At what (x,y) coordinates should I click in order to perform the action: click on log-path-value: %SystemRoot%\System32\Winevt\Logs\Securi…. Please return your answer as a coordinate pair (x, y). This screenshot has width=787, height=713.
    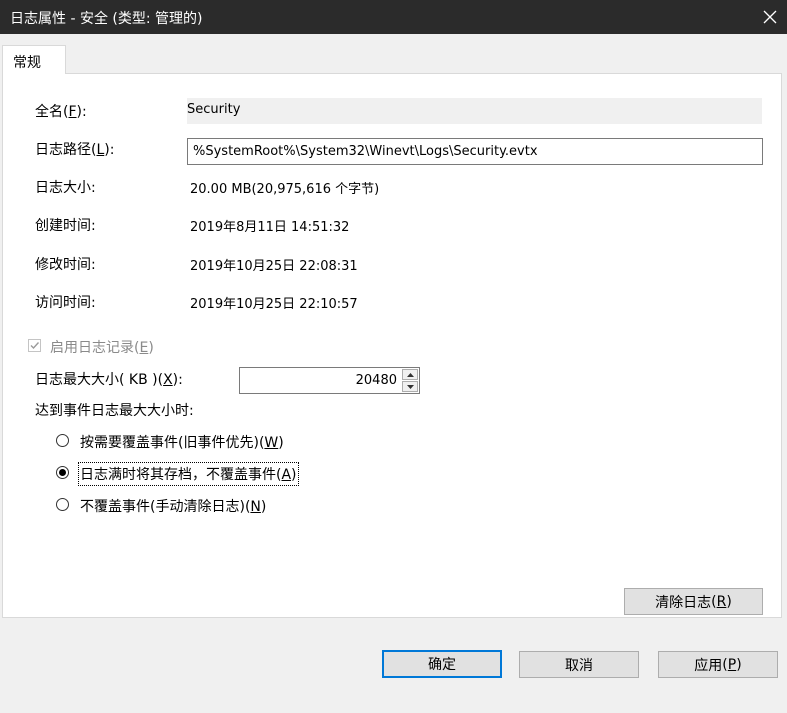
    Looking at the image, I should click on (365, 151).